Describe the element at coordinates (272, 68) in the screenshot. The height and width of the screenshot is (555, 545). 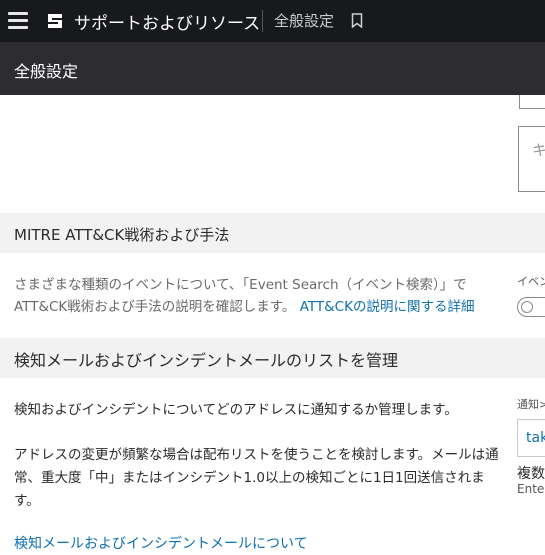
I see `page-header: 全般設定` at that location.